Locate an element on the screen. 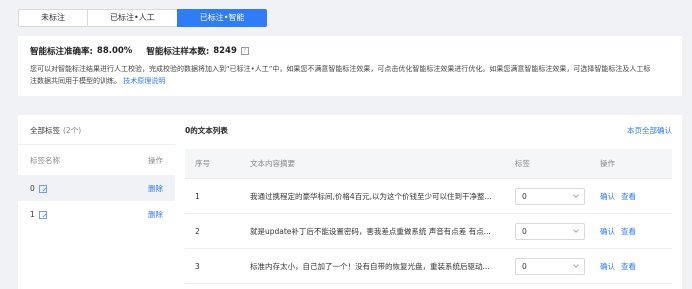  accuracy-value: 88.00% is located at coordinates (114, 51).